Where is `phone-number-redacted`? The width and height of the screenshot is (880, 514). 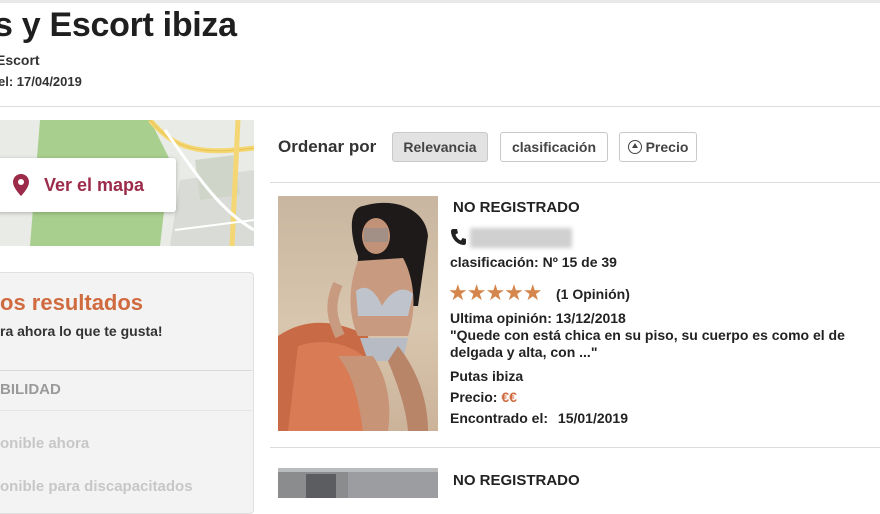
phone-number-redacted is located at coordinates (521, 238).